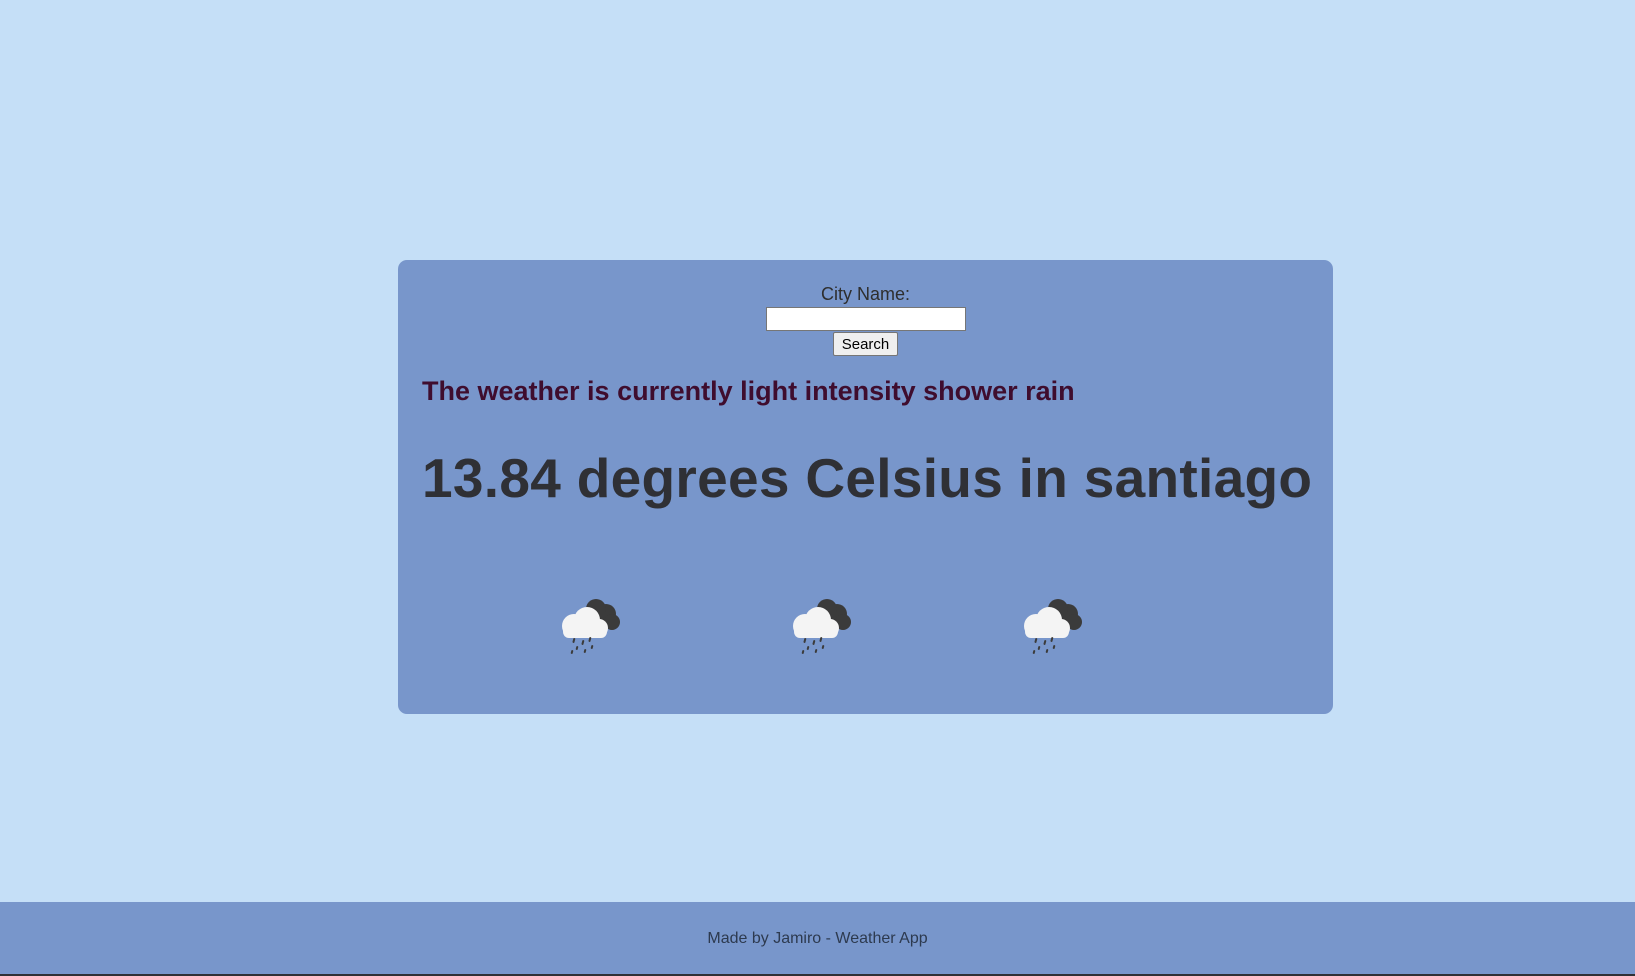  I want to click on page-footer: Made by Jamiro - Weather App, so click(817, 939).